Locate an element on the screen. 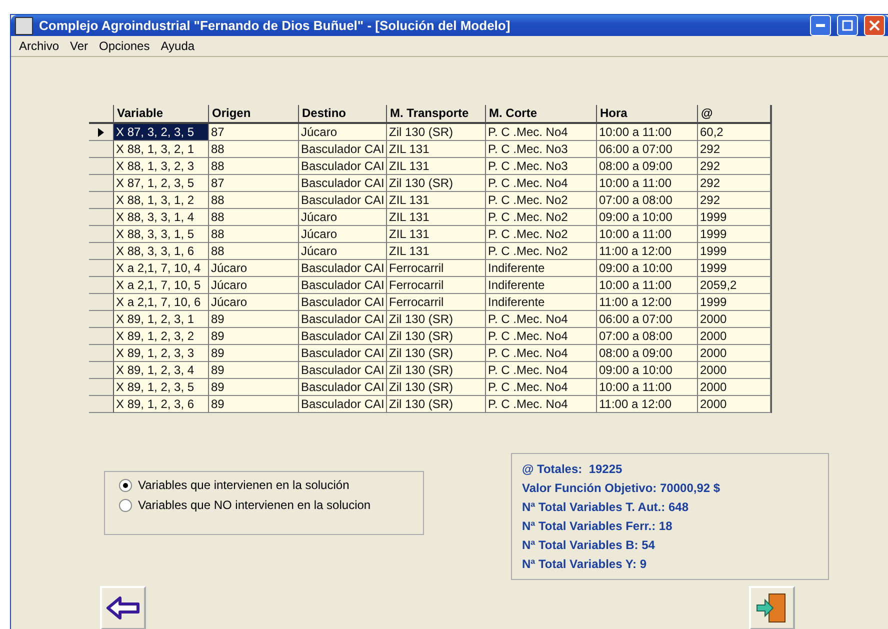  menu-item: Archivo is located at coordinates (39, 46).